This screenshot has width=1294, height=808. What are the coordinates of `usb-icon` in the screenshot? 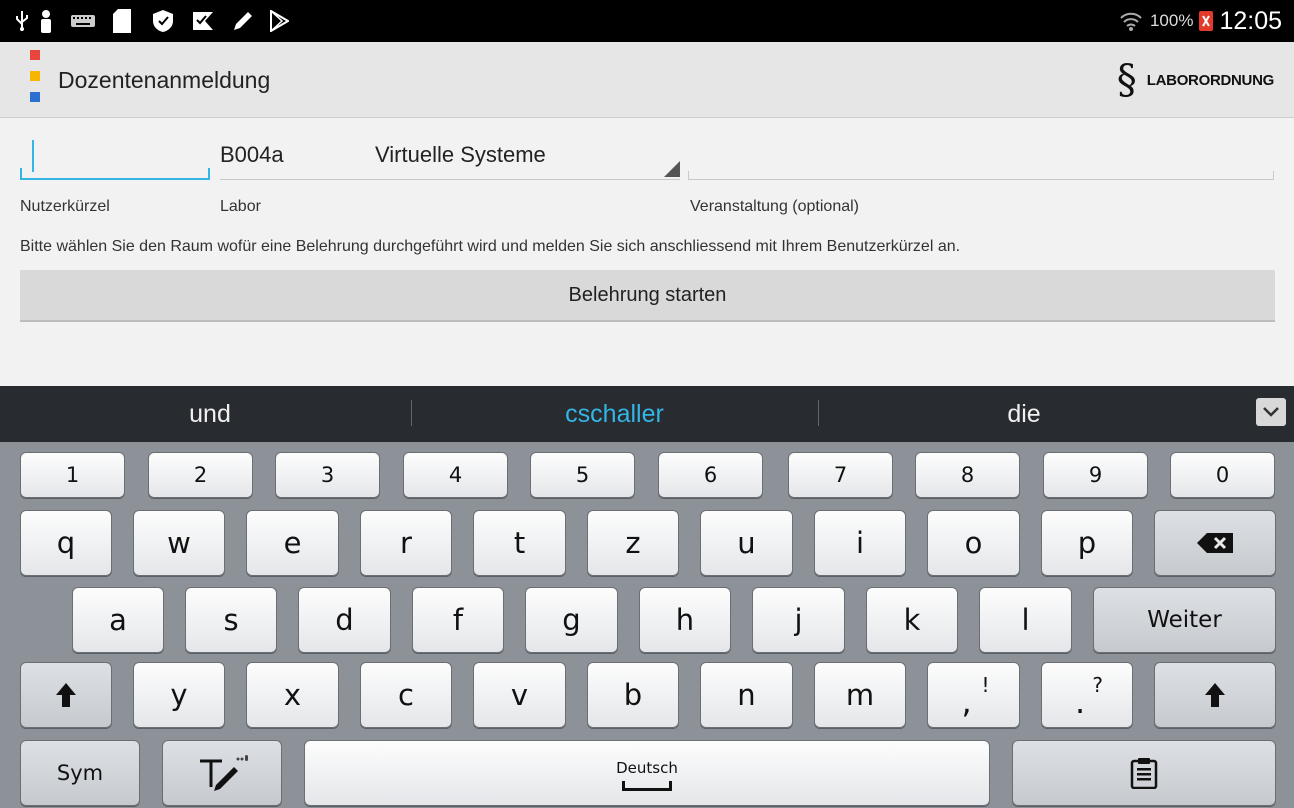 It's located at (22, 21).